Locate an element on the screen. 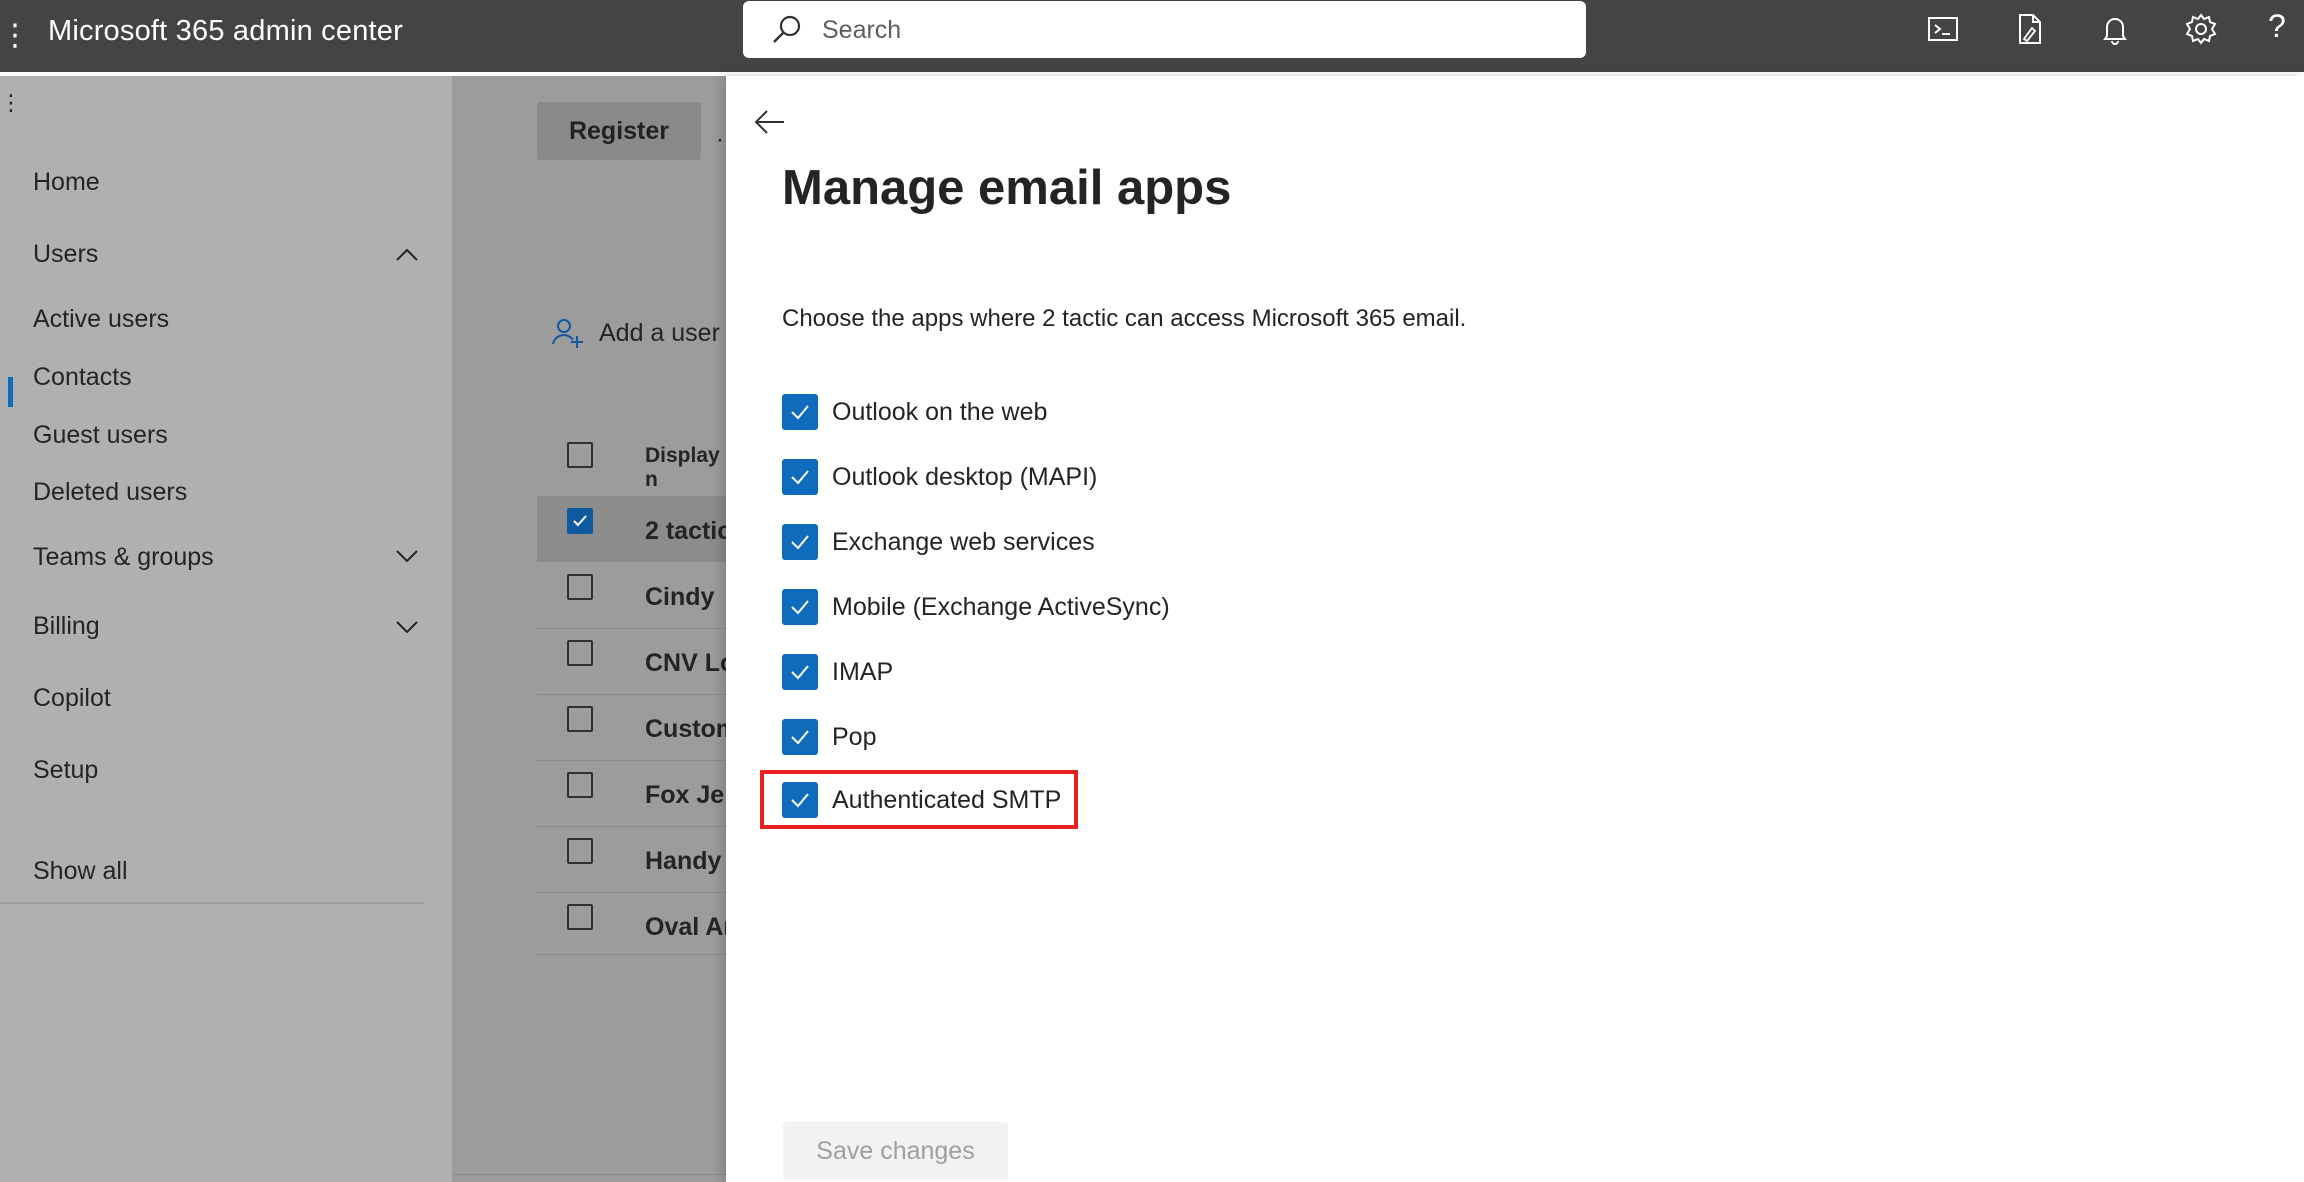  app-title: Microsoft 365 admin center is located at coordinates (225, 31).